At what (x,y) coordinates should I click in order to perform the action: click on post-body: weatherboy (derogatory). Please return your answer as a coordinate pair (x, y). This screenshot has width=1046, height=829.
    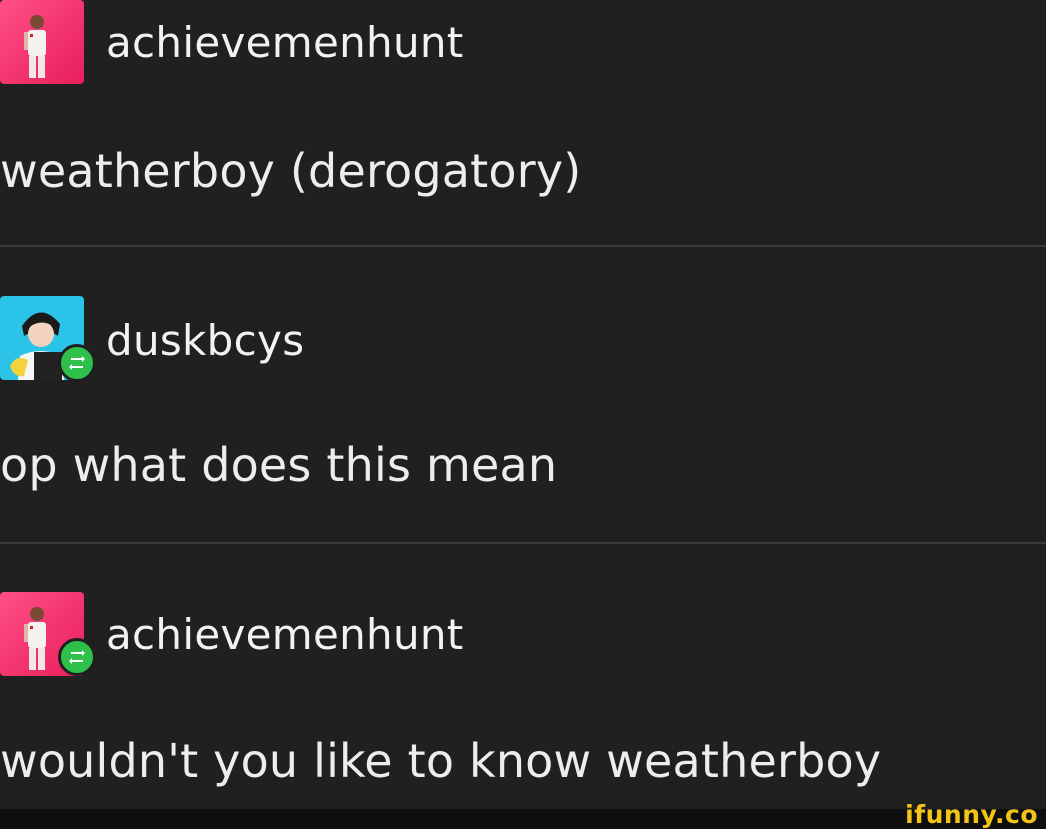
    Looking at the image, I should click on (291, 171).